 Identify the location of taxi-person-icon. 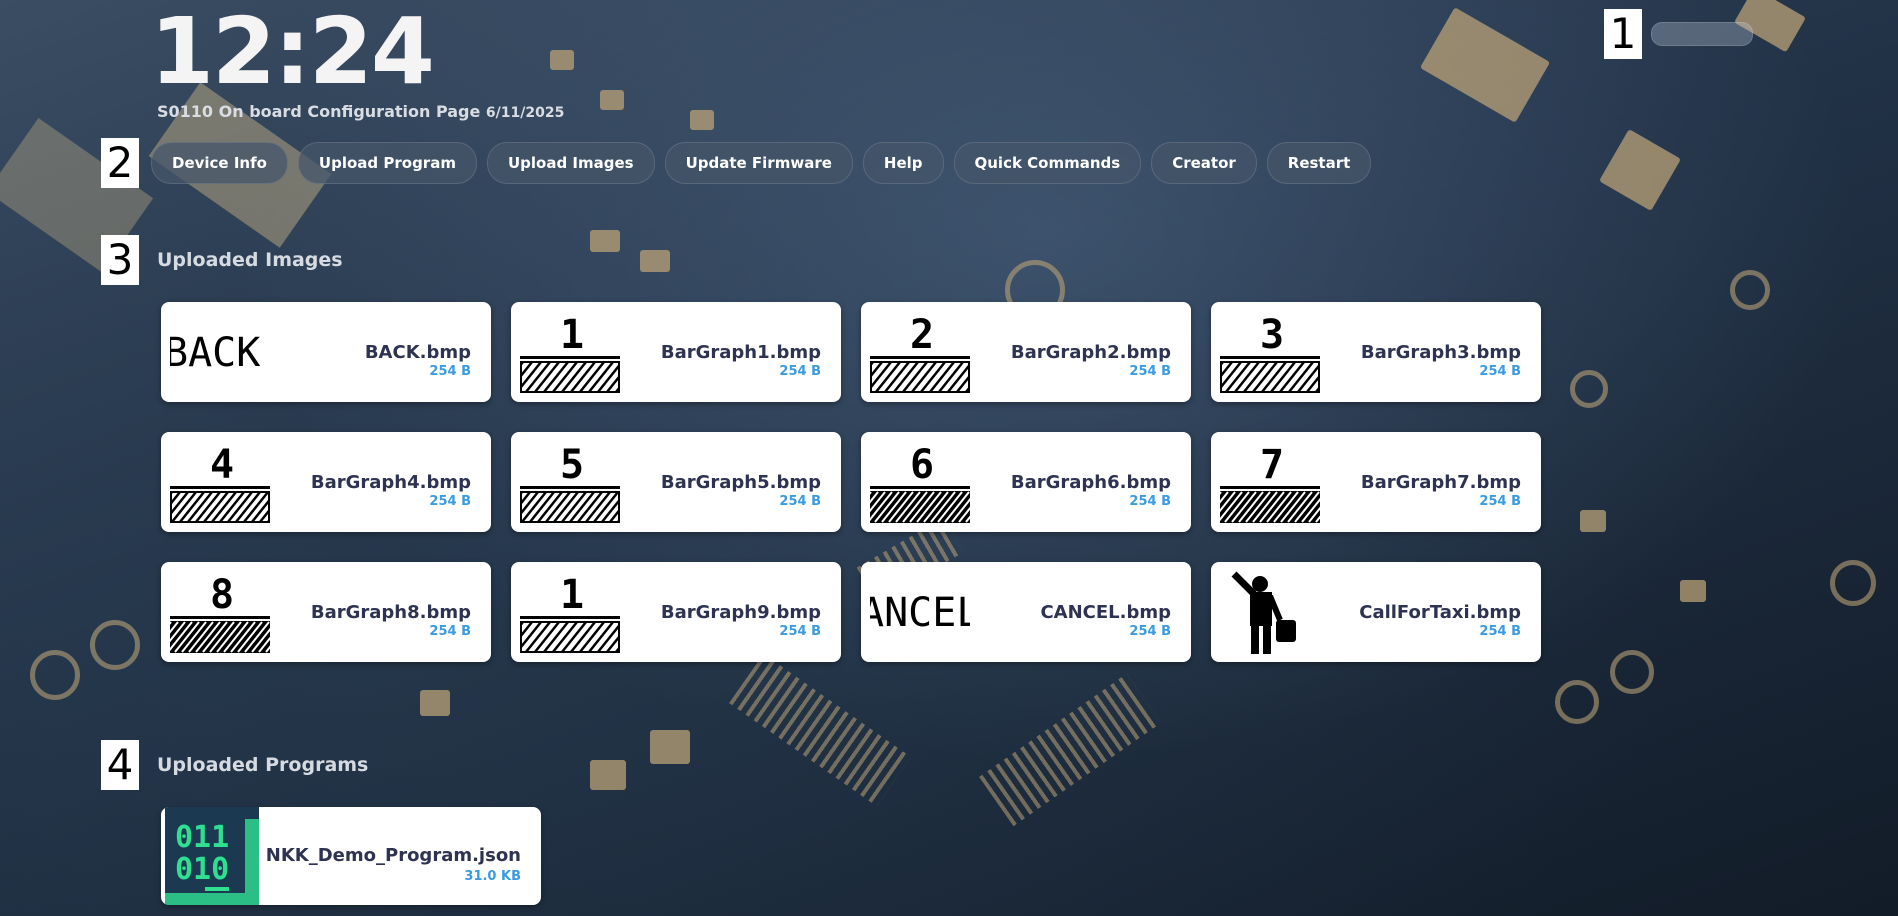
(1263, 612).